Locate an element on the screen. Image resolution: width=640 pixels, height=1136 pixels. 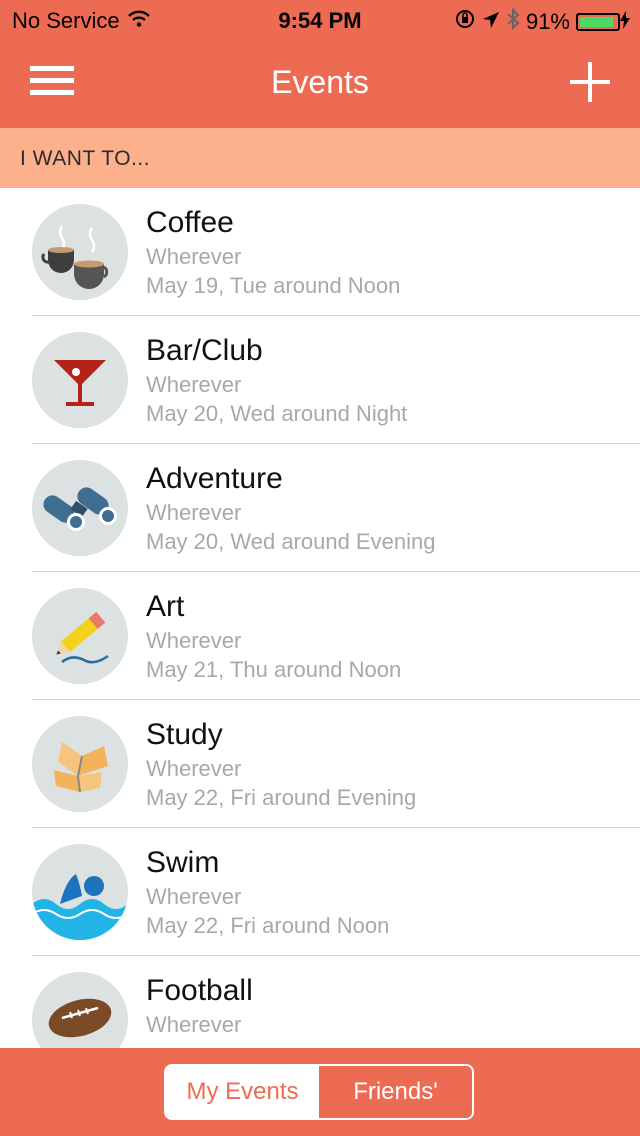
event-row-art: Art Wherever May 21, Thu around Noon is located at coordinates (320, 636).